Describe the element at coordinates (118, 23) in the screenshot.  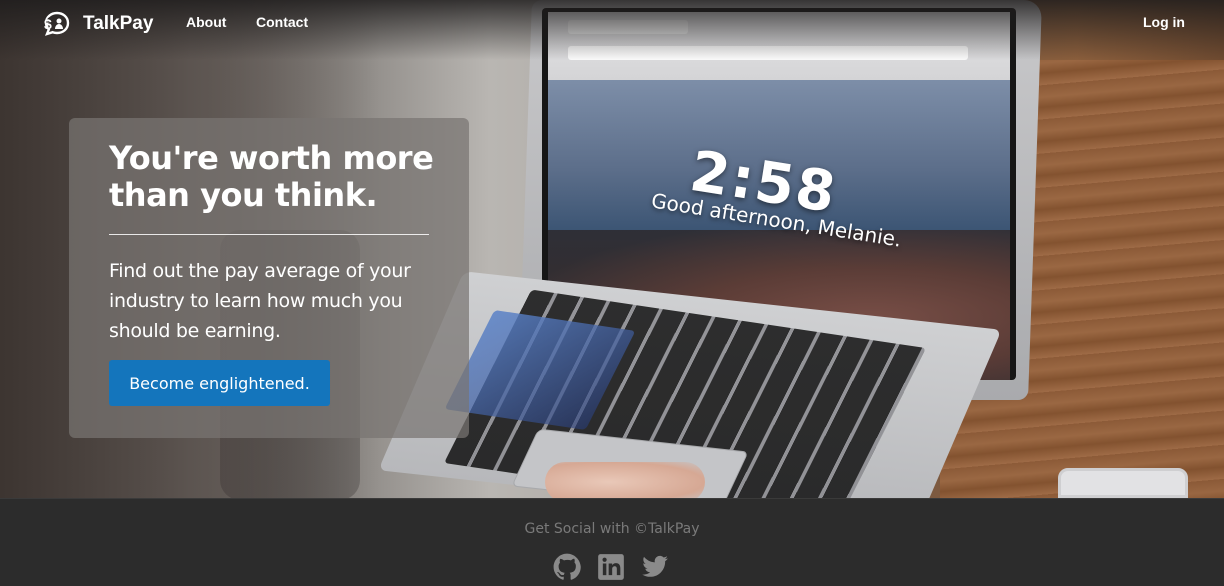
I see `brand-name: TalkPay` at that location.